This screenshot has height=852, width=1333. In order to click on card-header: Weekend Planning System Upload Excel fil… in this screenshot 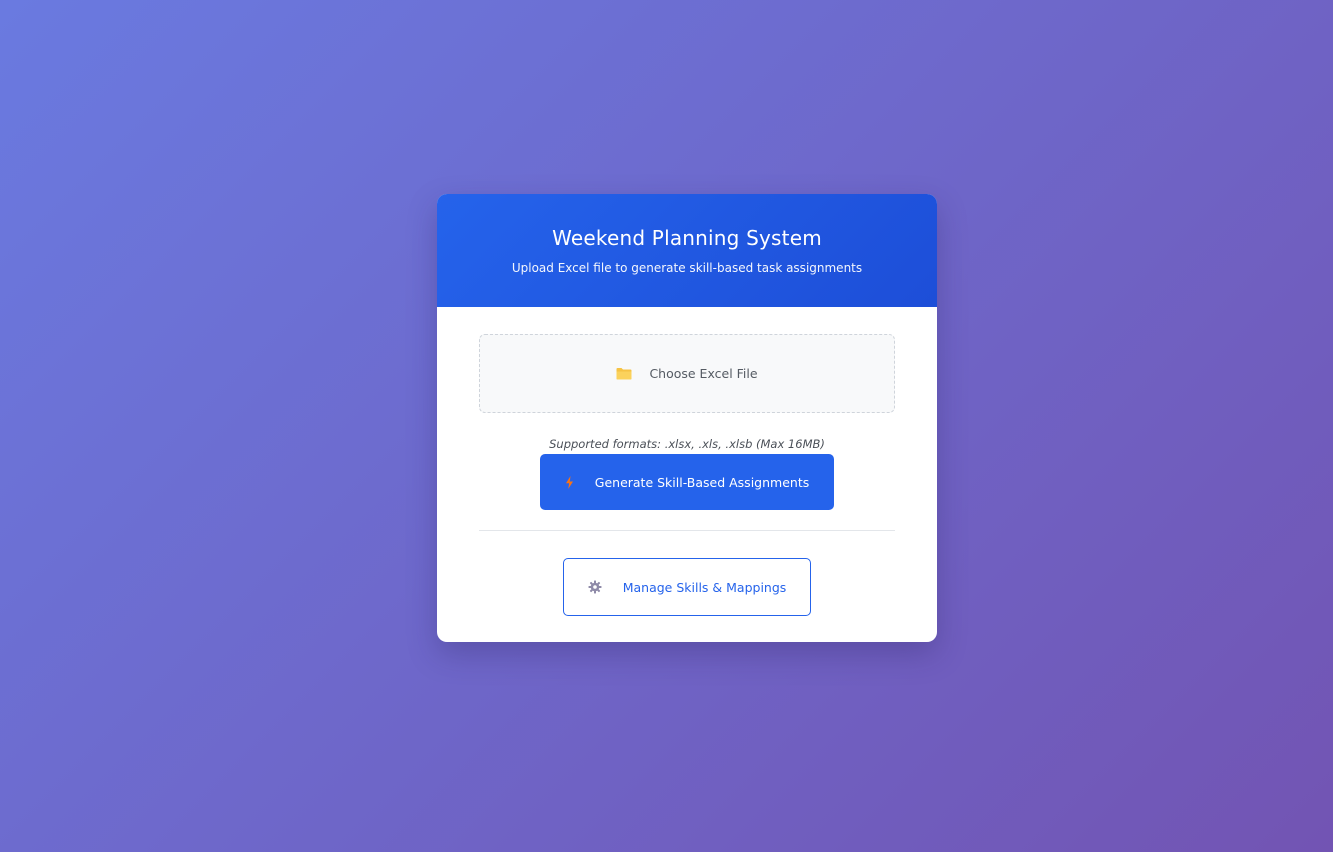, I will do `click(687, 250)`.